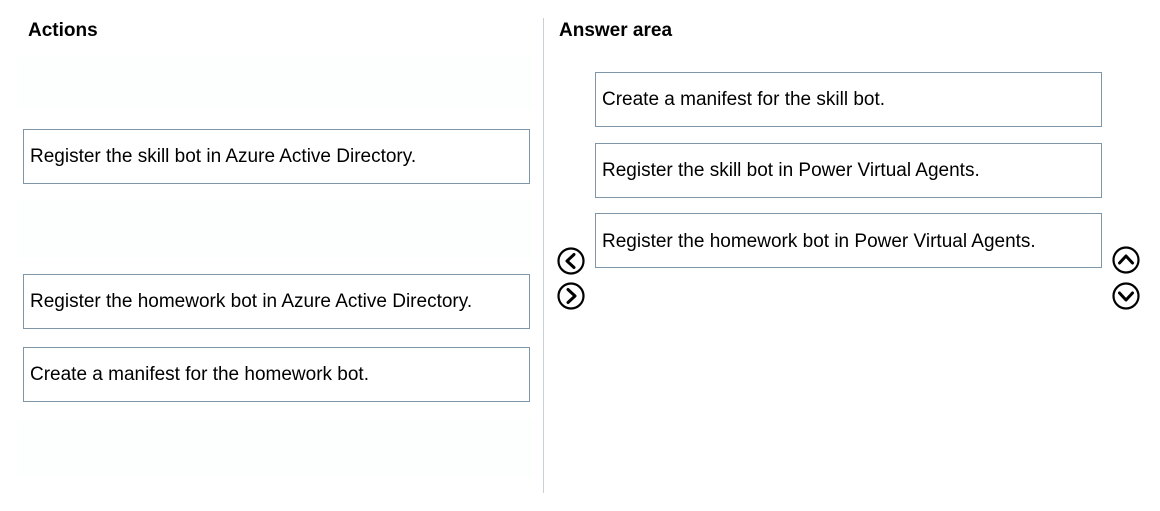 The width and height of the screenshot is (1160, 511). I want to click on column-divider, so click(543, 255).